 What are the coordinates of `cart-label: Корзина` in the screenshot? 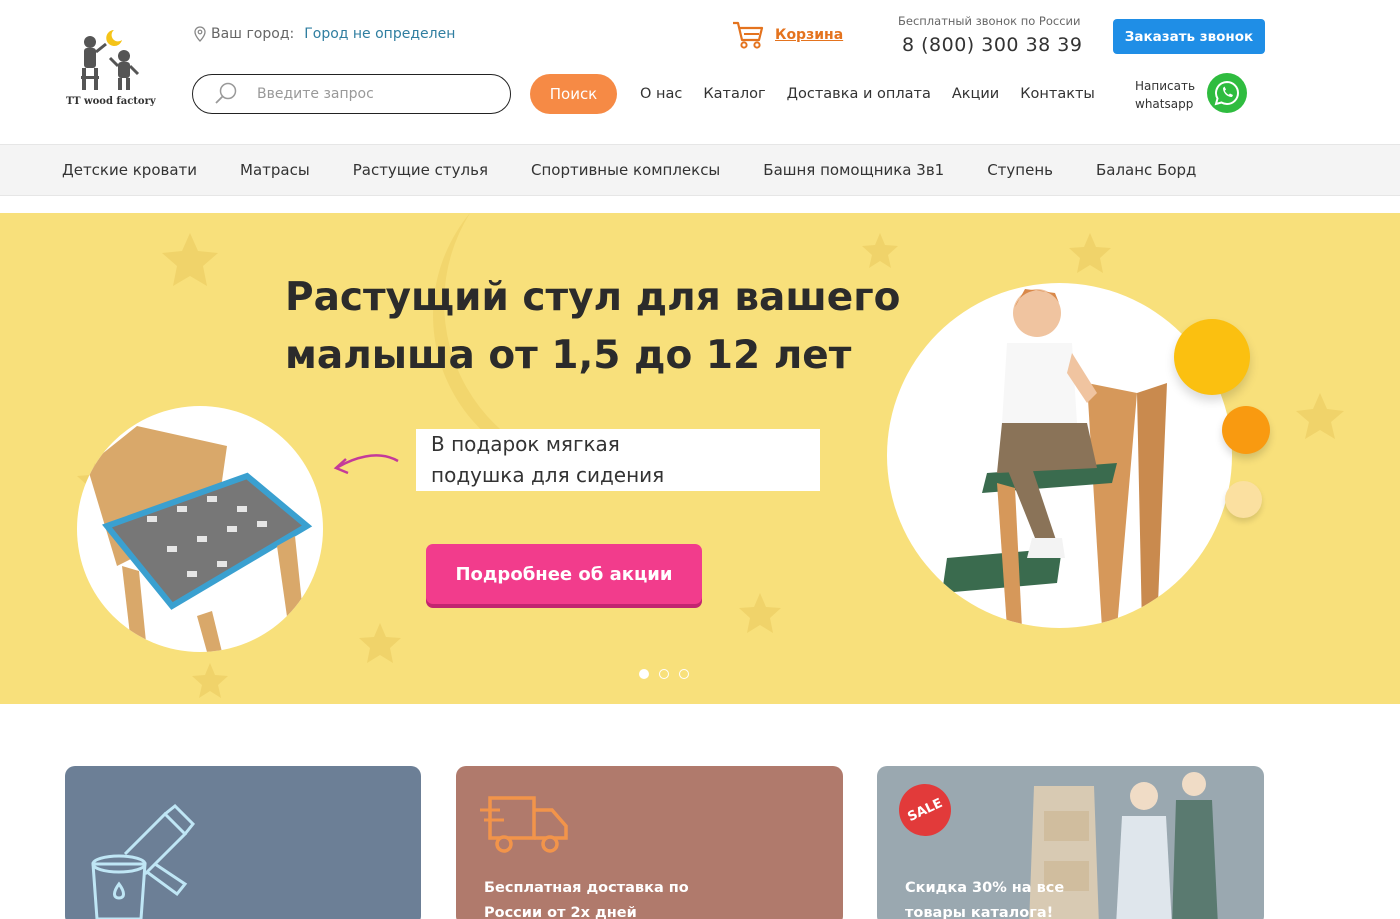 It's located at (809, 35).